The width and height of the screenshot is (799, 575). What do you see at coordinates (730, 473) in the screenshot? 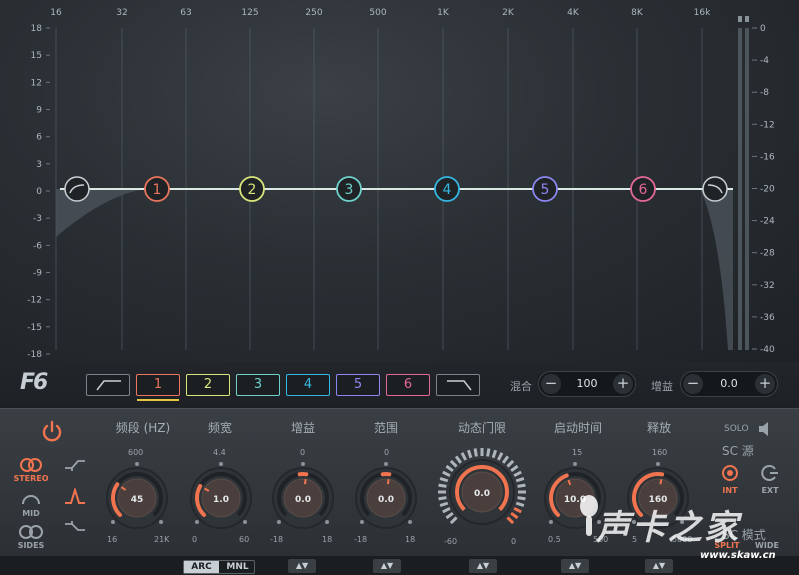
I see `int-source-icon` at bounding box center [730, 473].